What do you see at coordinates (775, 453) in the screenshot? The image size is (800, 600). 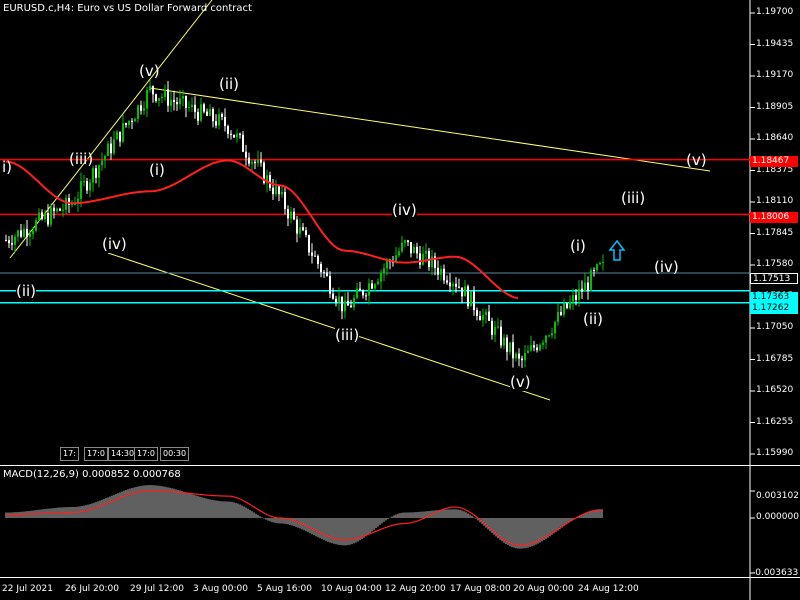 I see `price-tick-label: 1.15990` at bounding box center [775, 453].